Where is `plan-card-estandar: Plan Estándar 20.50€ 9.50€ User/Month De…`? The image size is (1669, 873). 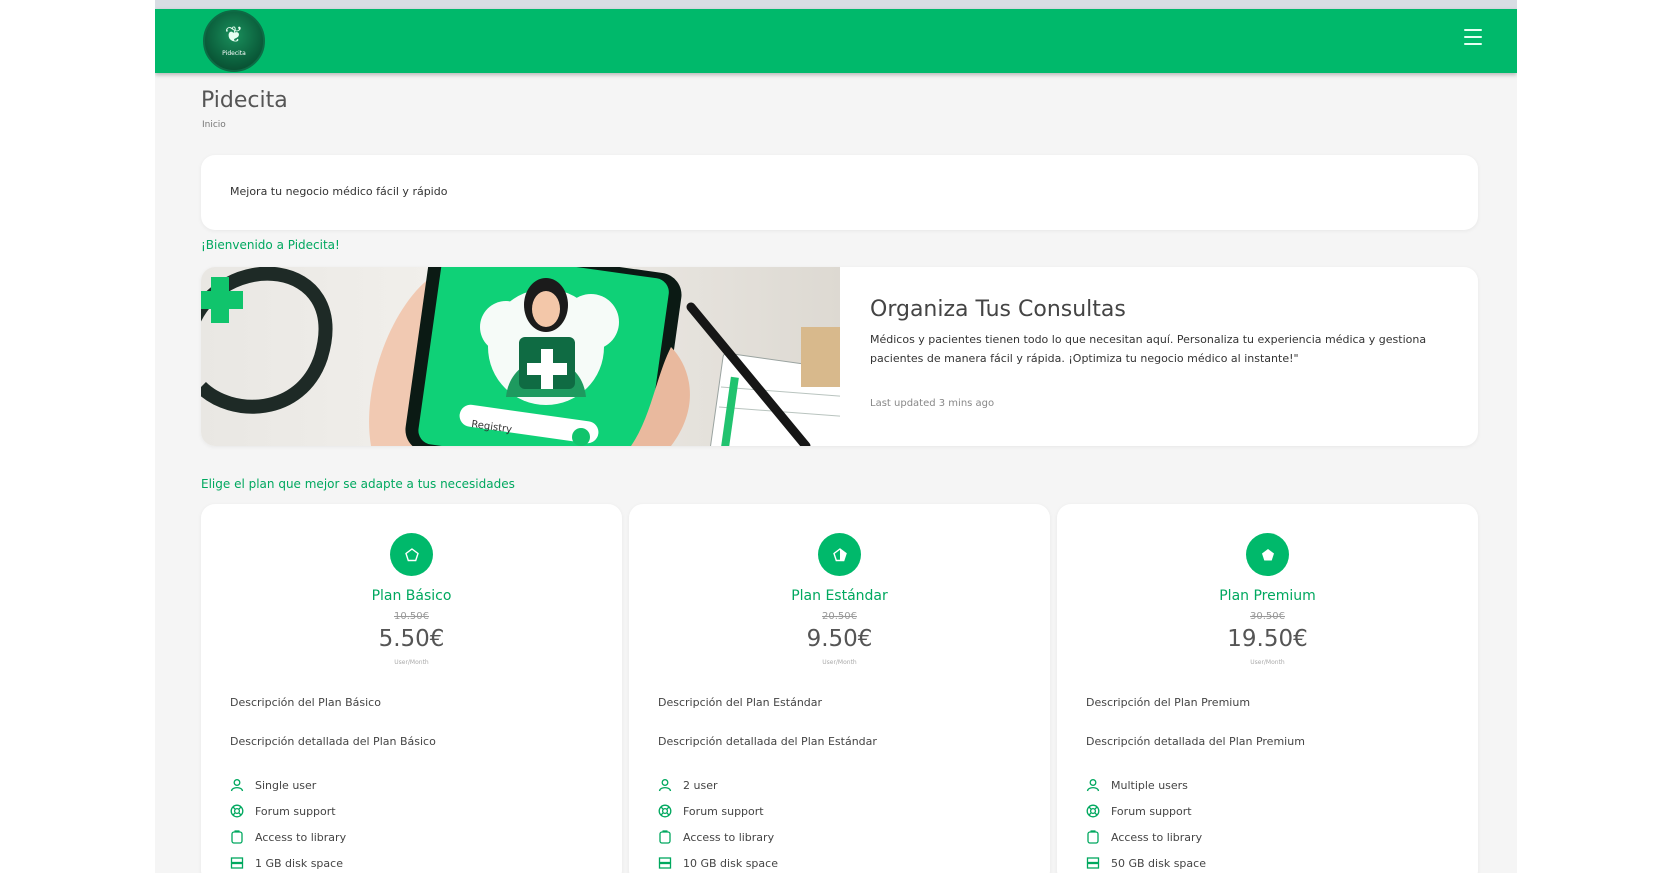 plan-card-estandar: Plan Estándar 20.50€ 9.50€ User/Month De… is located at coordinates (839, 688).